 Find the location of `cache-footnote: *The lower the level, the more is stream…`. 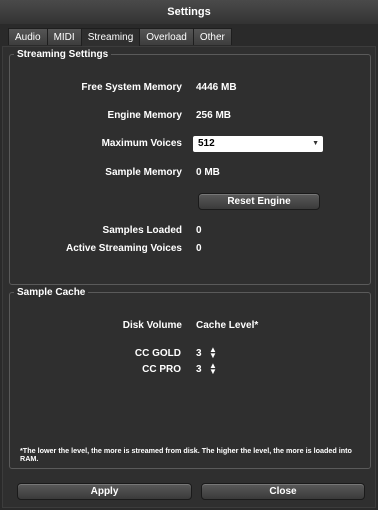

cache-footnote: *The lower the level, the more is stream… is located at coordinates (186, 454).